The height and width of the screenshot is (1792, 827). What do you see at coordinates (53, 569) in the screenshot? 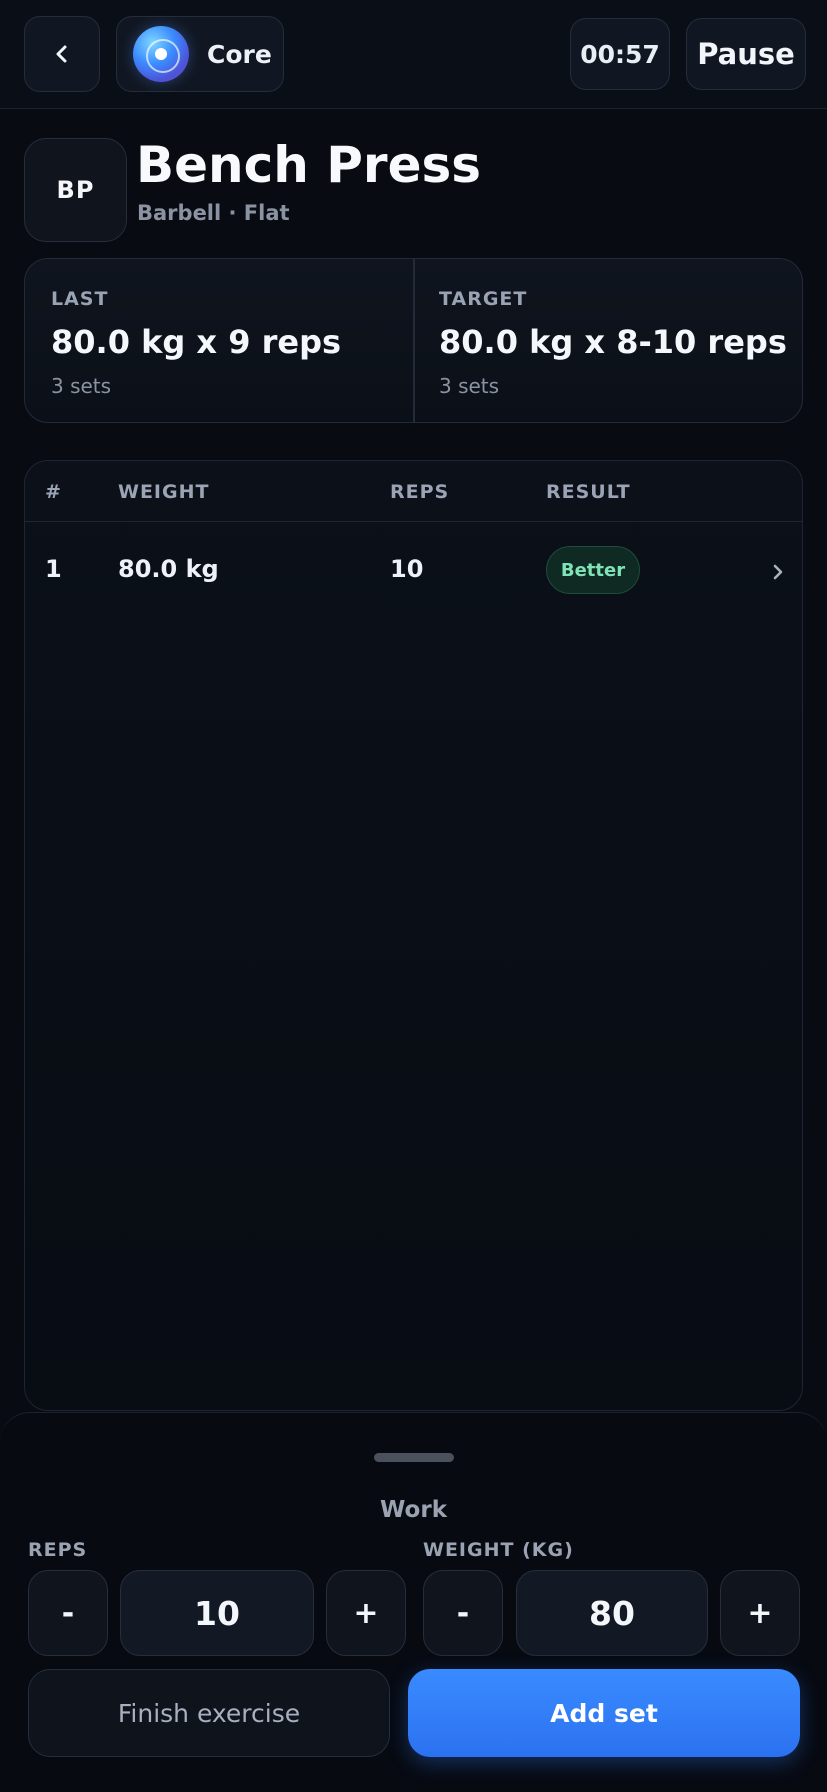
I see `set-index: 1` at bounding box center [53, 569].